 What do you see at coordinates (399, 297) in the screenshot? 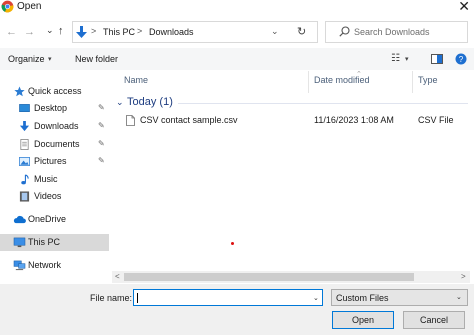
I see `file-type-filter-select: Custom Files ⌄` at bounding box center [399, 297].